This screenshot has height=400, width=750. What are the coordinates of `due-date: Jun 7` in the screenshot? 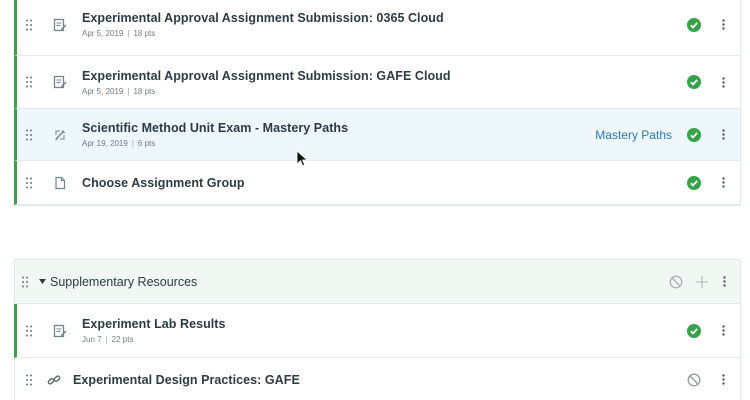 It's located at (92, 339).